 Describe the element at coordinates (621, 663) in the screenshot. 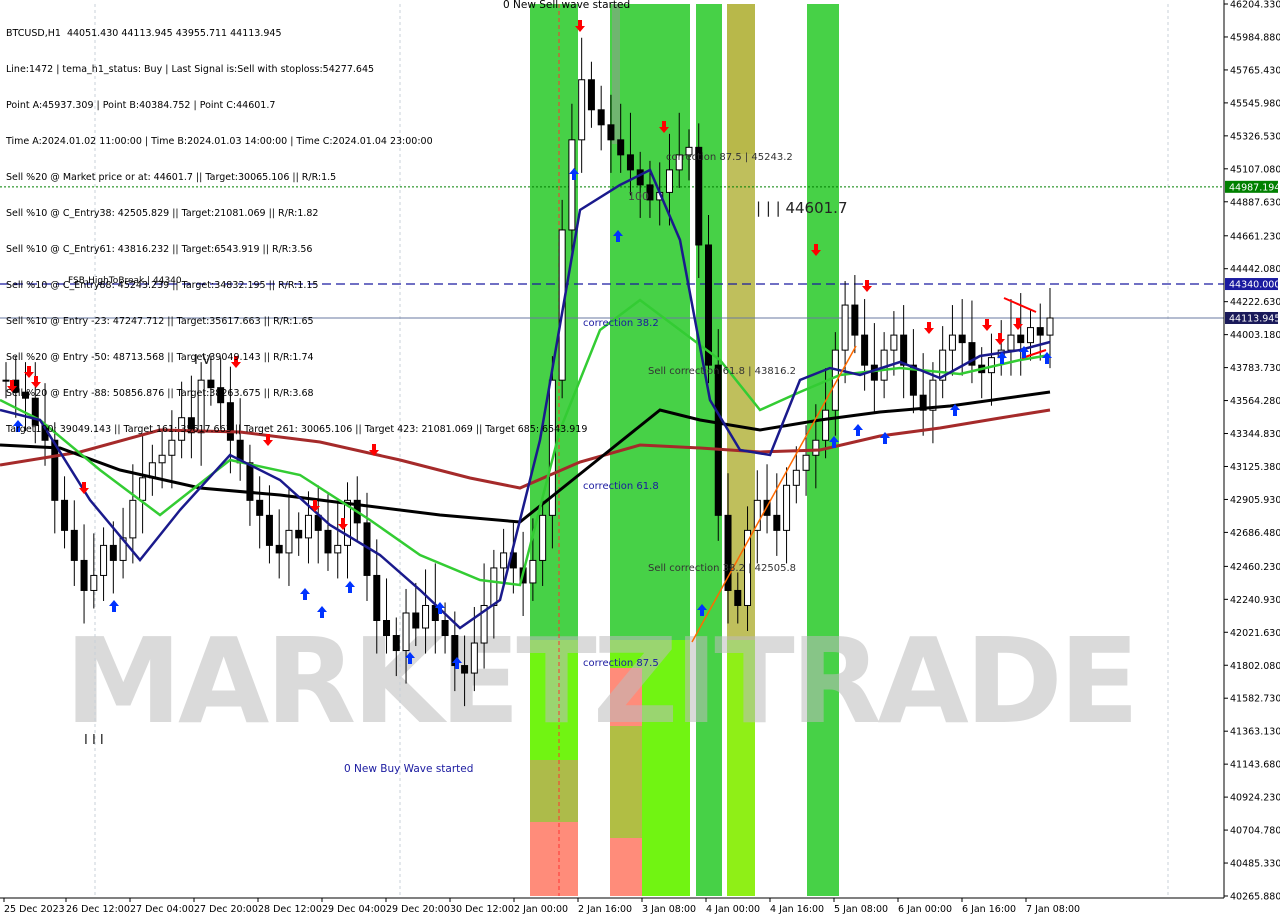

I see `correction-875-bottom-label: correction 87.5` at that location.